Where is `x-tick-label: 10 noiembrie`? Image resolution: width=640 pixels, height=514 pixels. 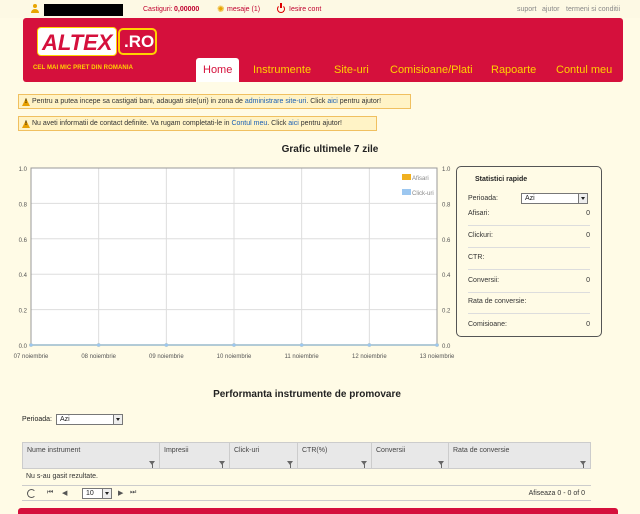 x-tick-label: 10 noiembrie is located at coordinates (234, 357).